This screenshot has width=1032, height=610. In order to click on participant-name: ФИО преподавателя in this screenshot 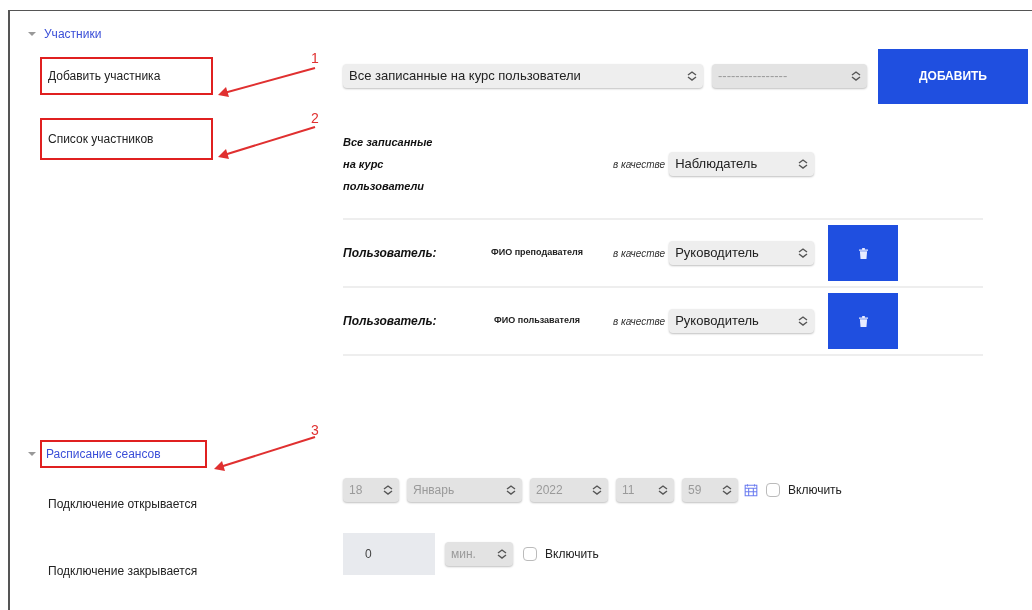, I will do `click(537, 253)`.